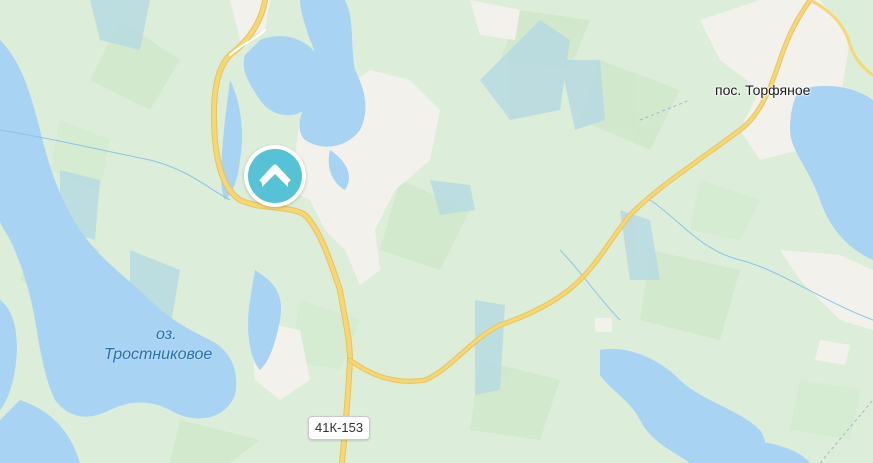  I want to click on settlement-label: пос. Торфяное, so click(762, 90).